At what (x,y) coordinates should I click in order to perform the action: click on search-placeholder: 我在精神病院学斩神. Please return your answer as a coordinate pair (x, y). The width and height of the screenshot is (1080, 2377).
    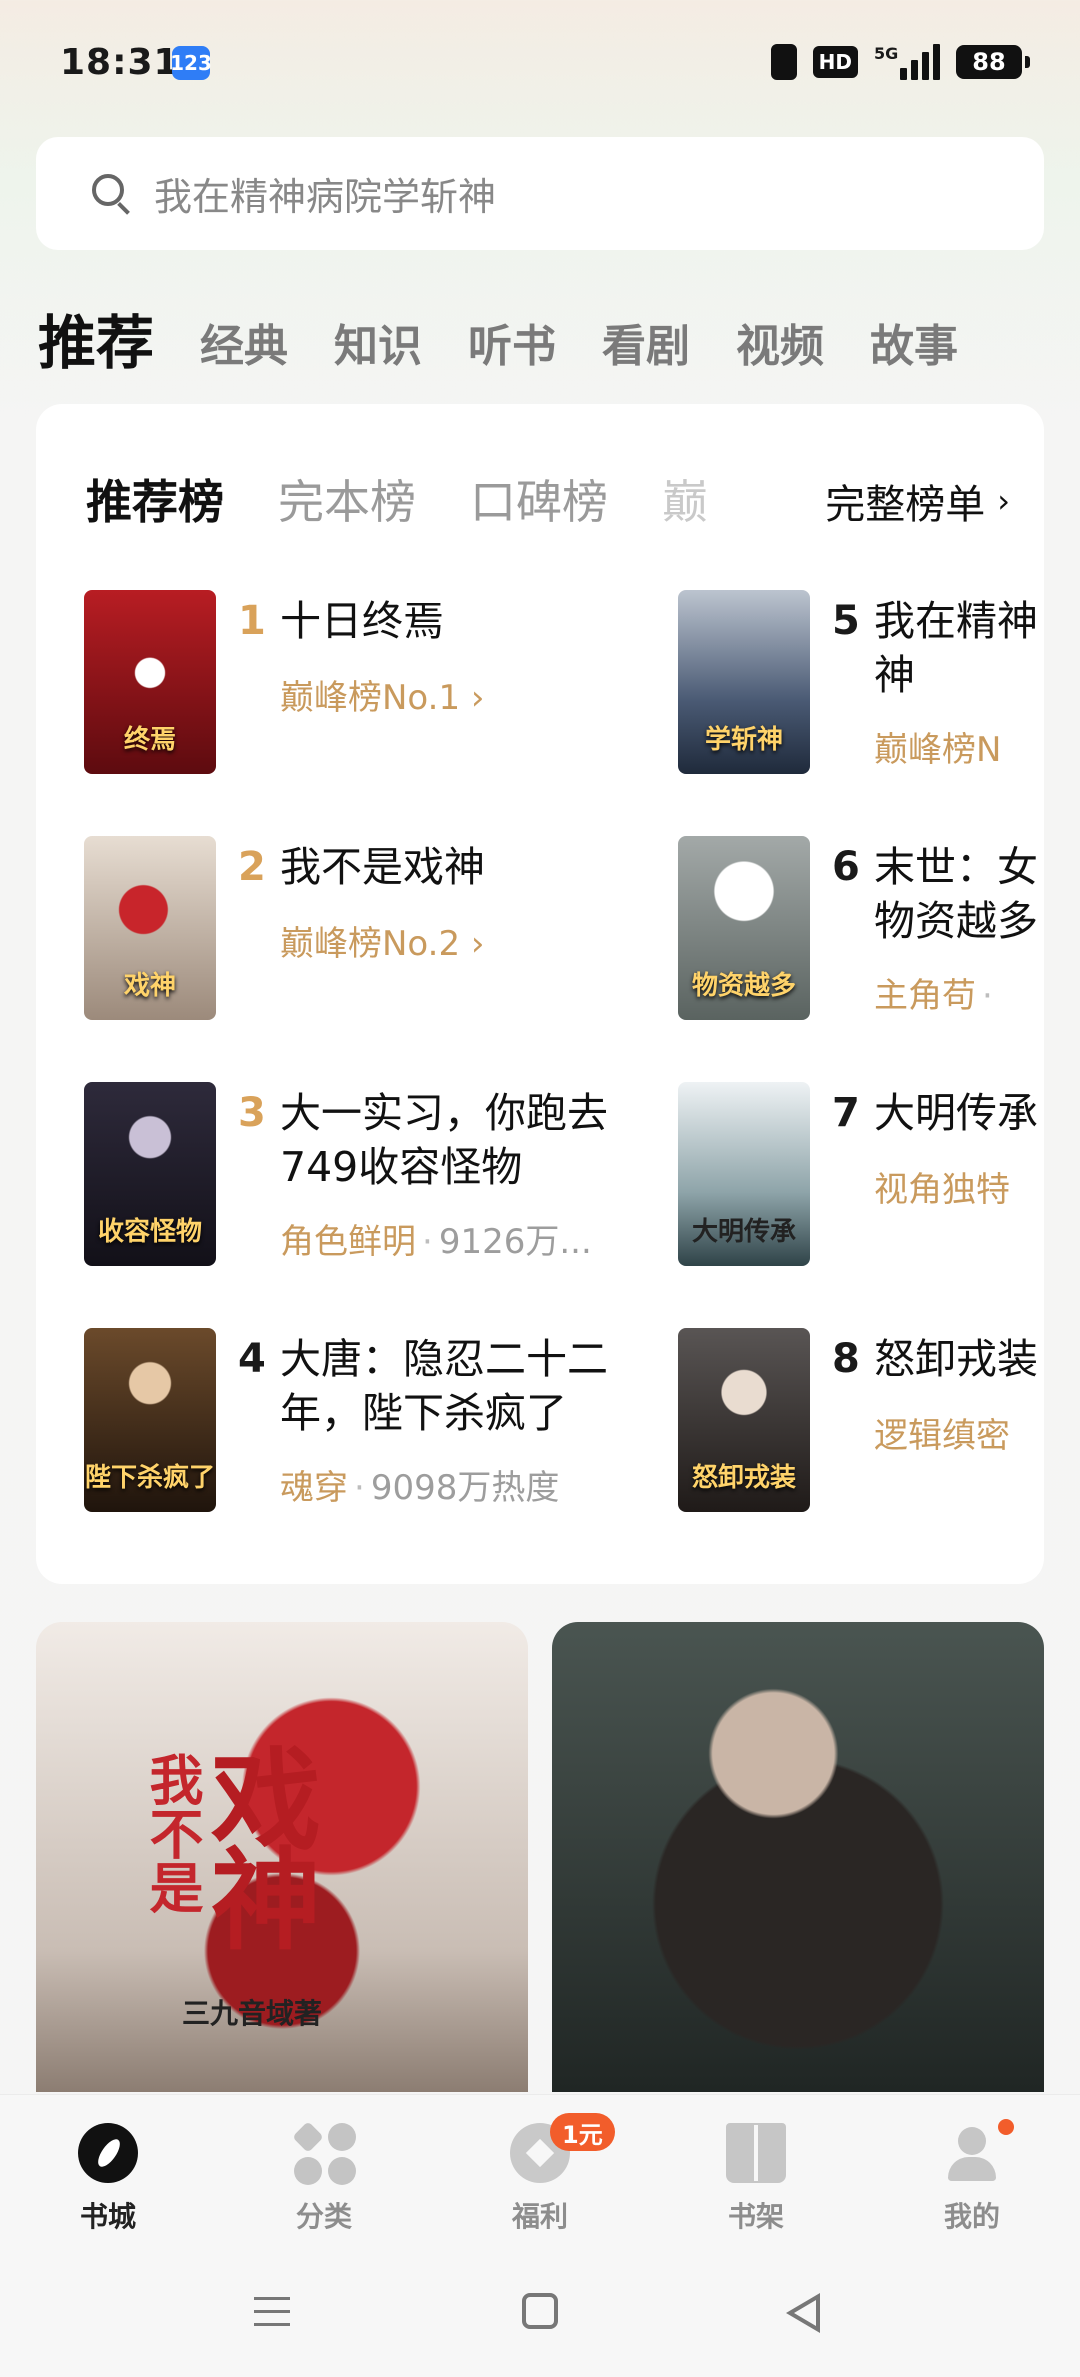
    Looking at the image, I should click on (325, 197).